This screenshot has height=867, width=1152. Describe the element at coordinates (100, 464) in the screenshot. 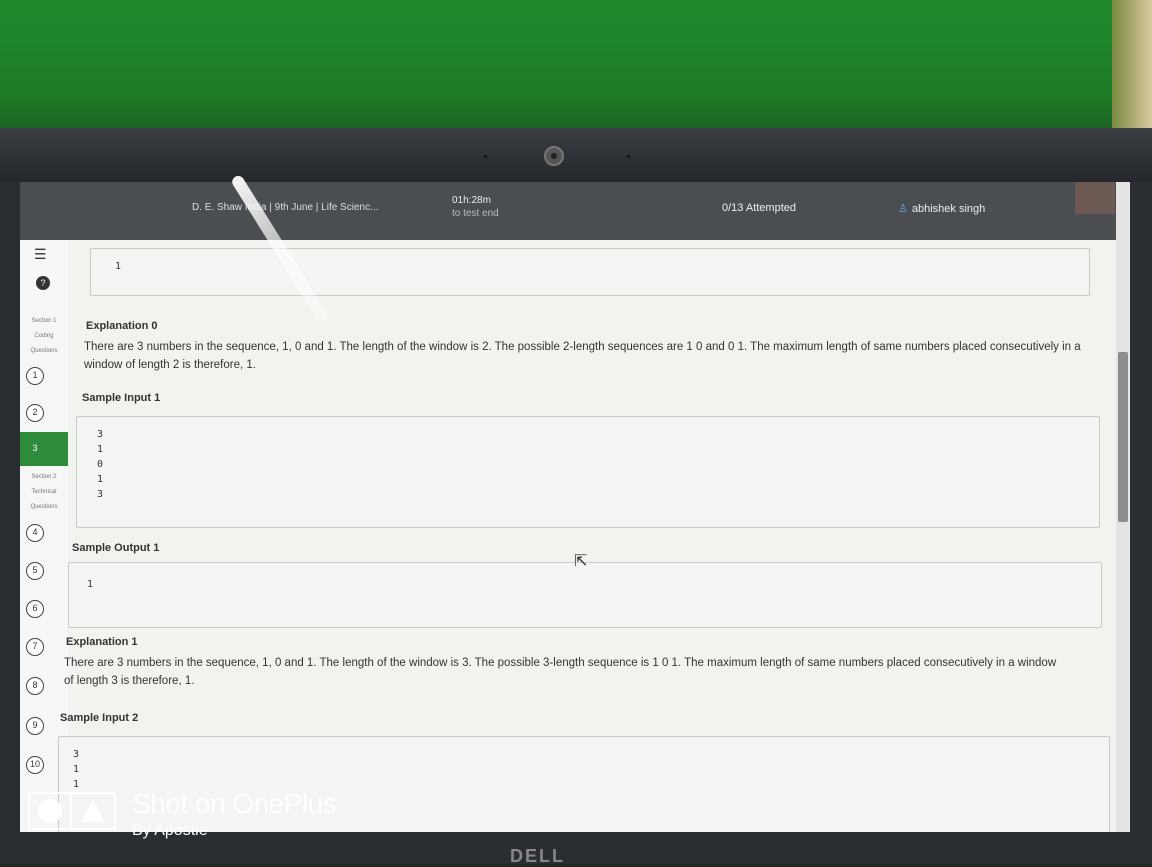

I see `sample-input-1-lines: 3 1 0 1 3` at that location.